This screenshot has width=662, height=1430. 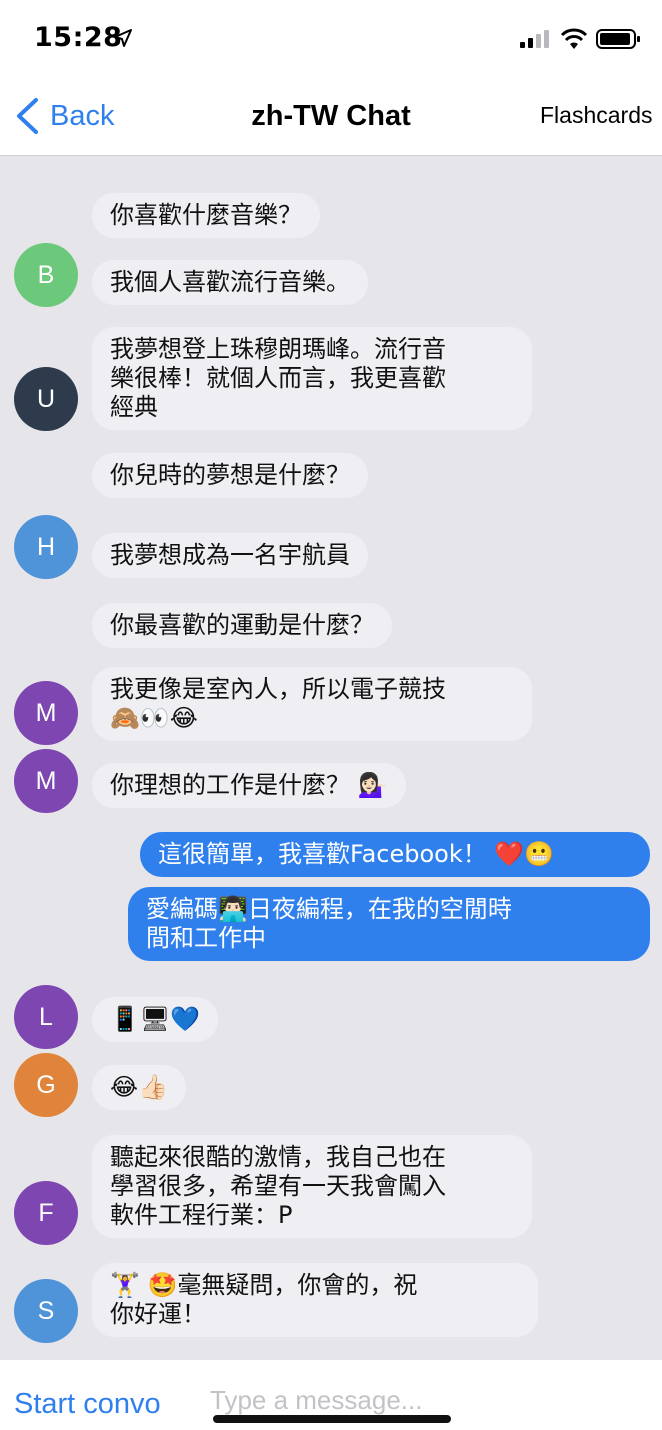 What do you see at coordinates (46, 1017) in the screenshot?
I see `avatar: L` at bounding box center [46, 1017].